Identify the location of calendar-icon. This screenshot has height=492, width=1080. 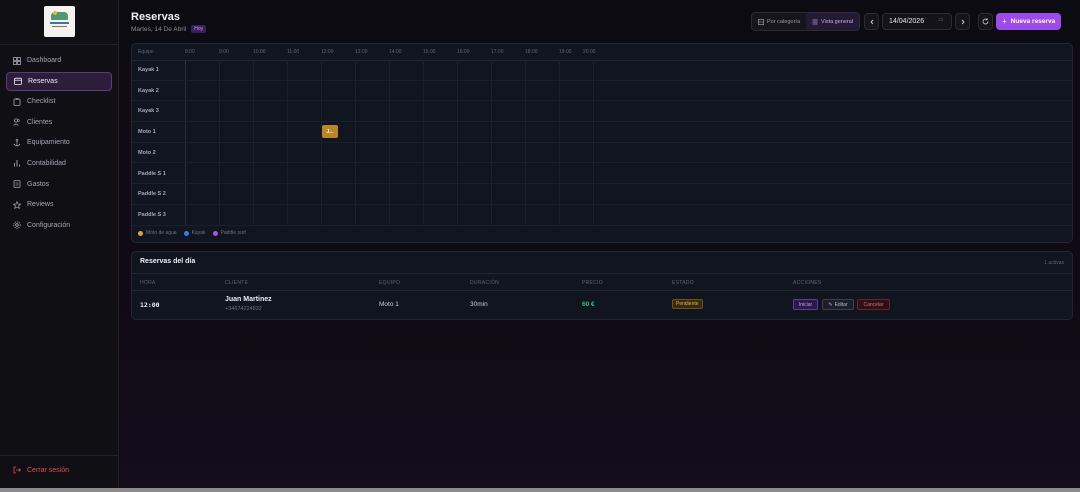
(18, 81).